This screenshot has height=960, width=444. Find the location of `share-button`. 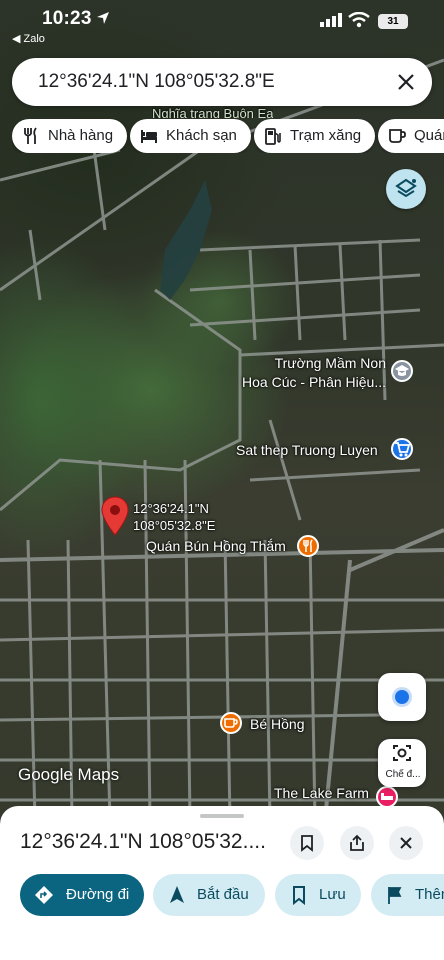

share-button is located at coordinates (357, 843).